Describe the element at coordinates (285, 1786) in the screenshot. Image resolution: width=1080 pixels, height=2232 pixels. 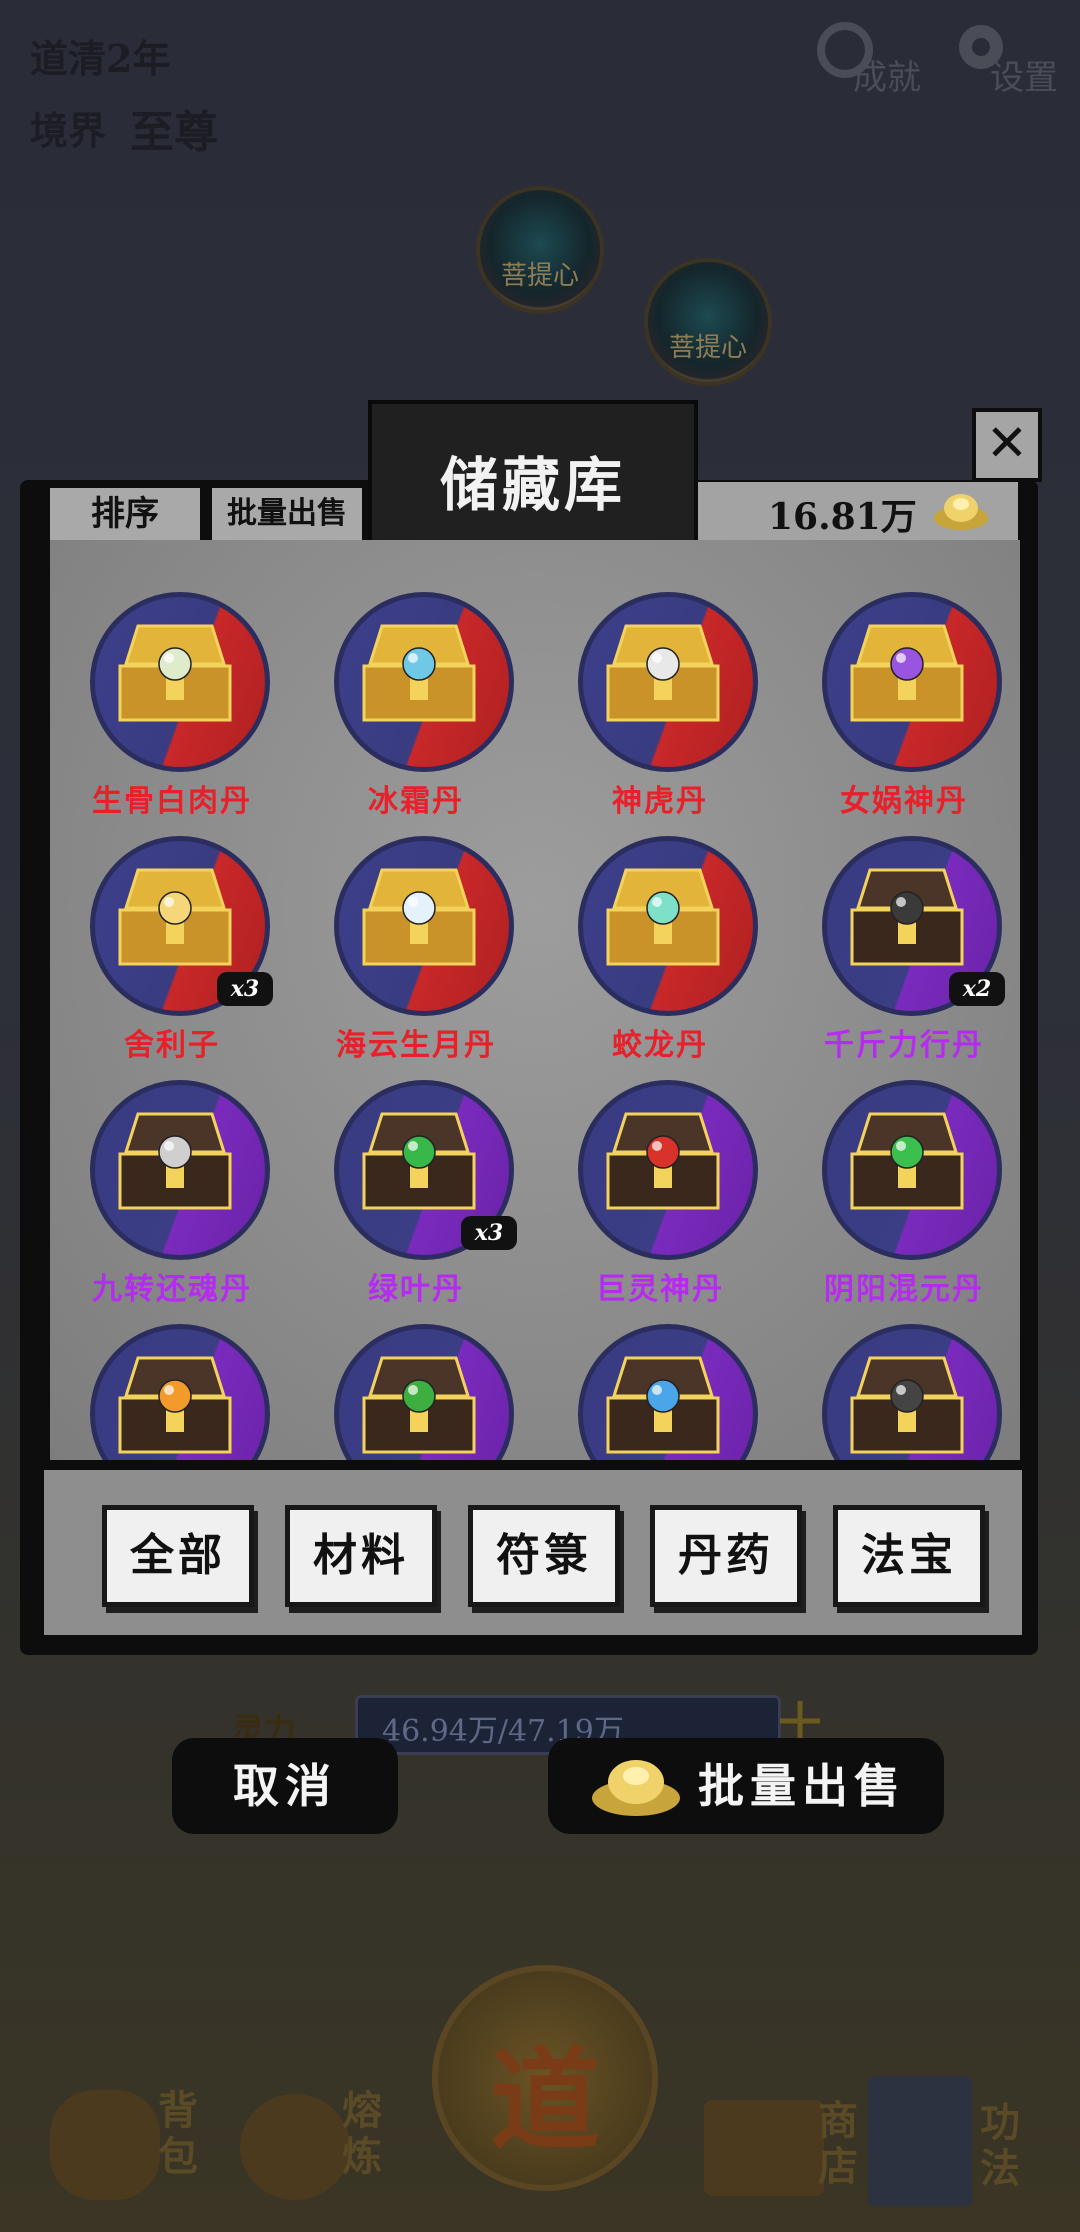
I see `cancel-button: 取消` at that location.